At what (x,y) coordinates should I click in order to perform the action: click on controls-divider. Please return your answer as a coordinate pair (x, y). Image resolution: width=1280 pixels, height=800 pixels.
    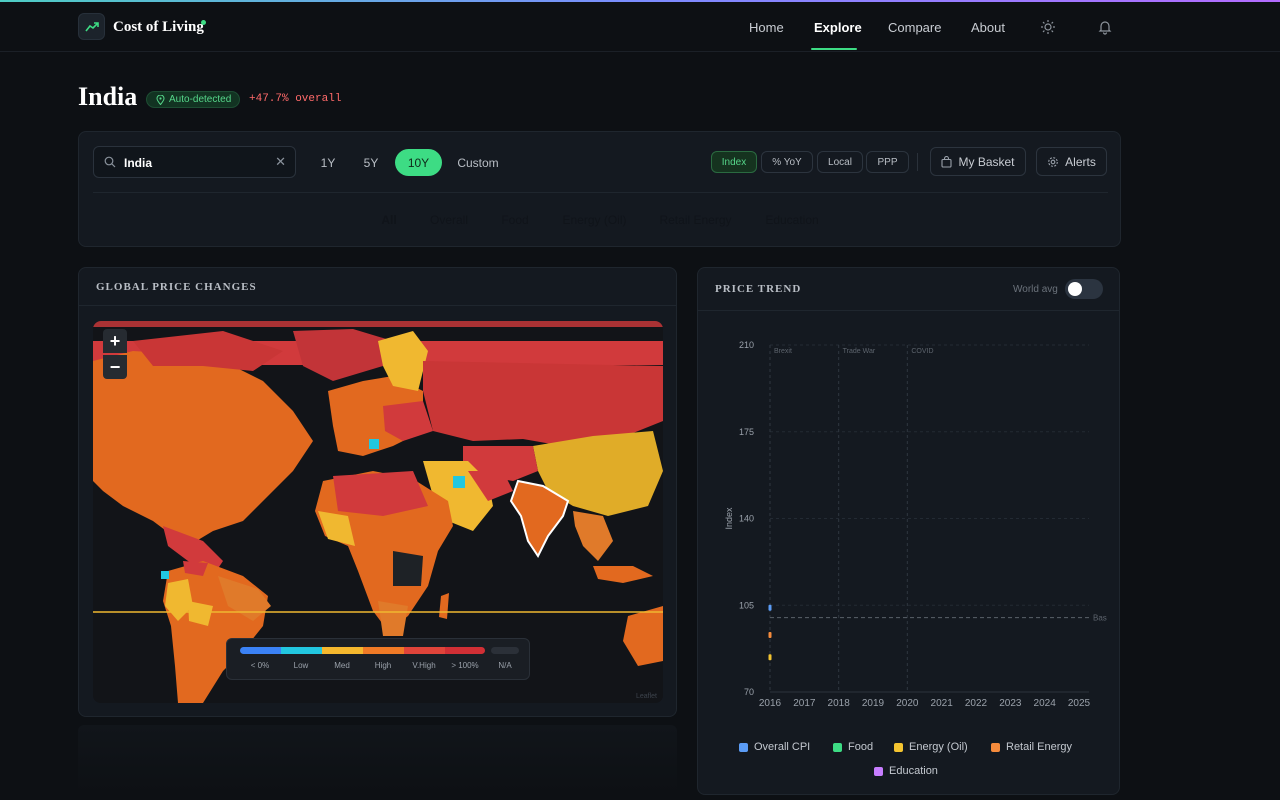
    Looking at the image, I should click on (600, 192).